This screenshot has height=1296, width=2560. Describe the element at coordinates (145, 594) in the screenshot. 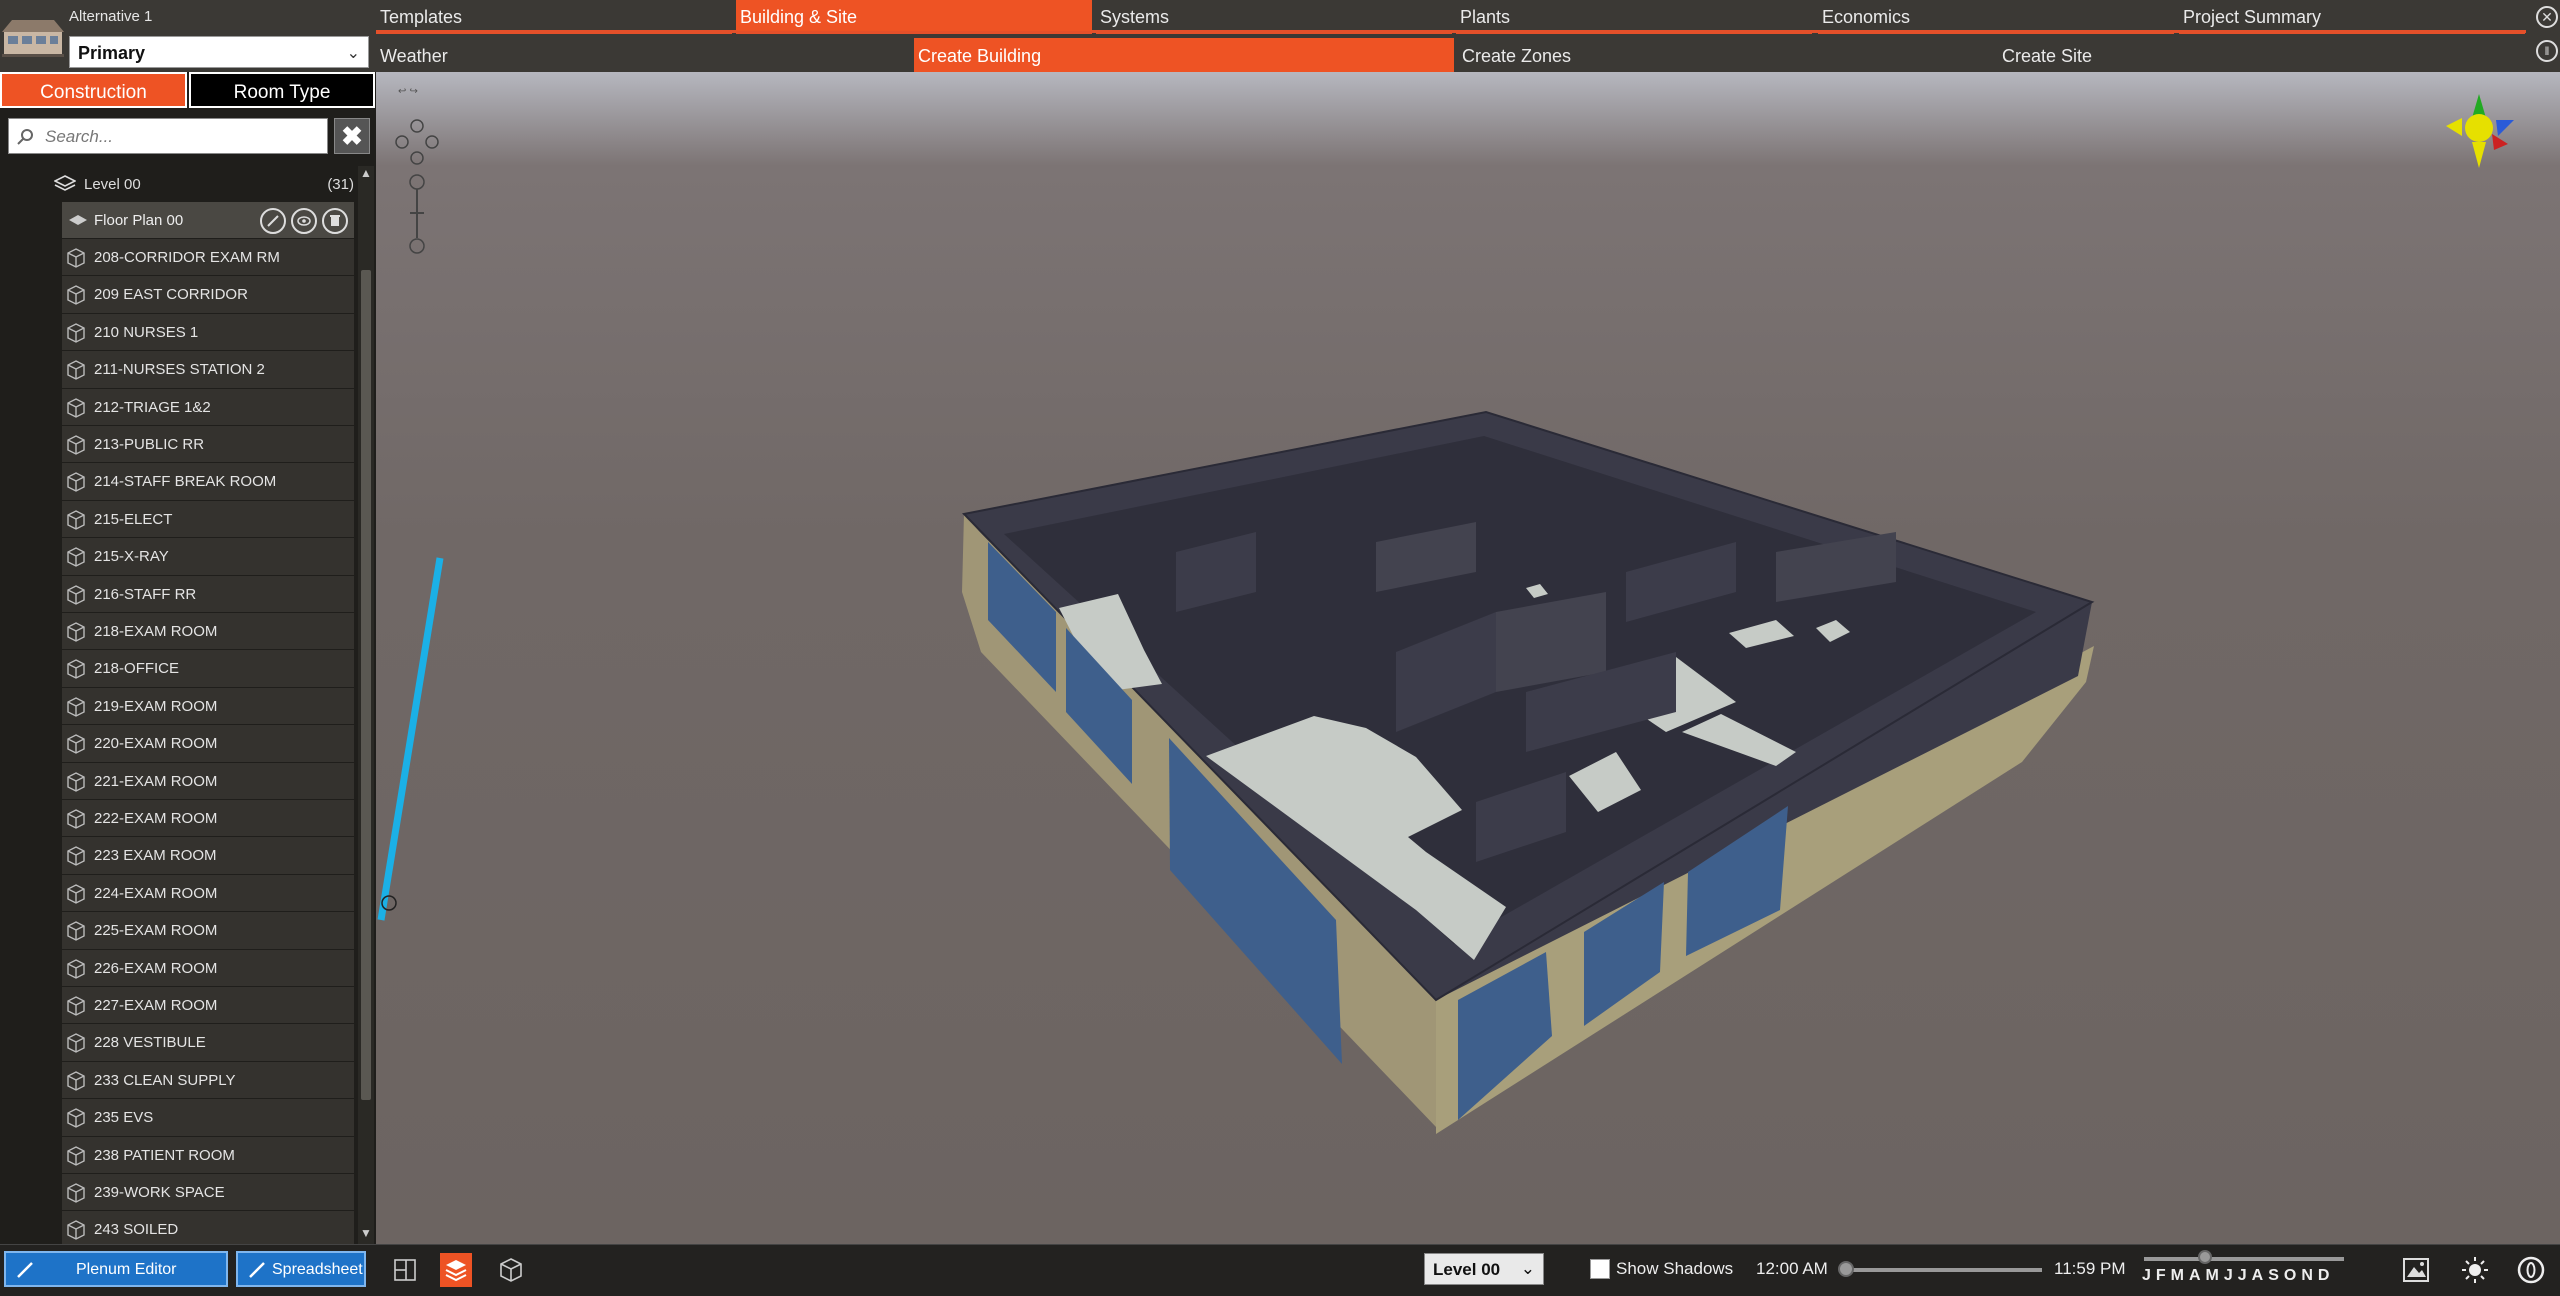

I see `room-label: 216-STAFF RR` at that location.